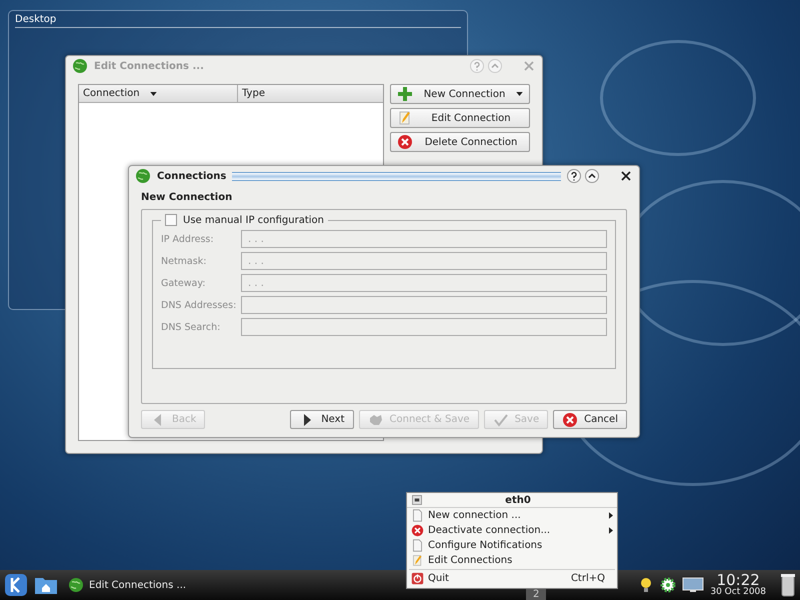 The height and width of the screenshot is (600, 800). What do you see at coordinates (693, 585) in the screenshot?
I see `monitor-icon` at bounding box center [693, 585].